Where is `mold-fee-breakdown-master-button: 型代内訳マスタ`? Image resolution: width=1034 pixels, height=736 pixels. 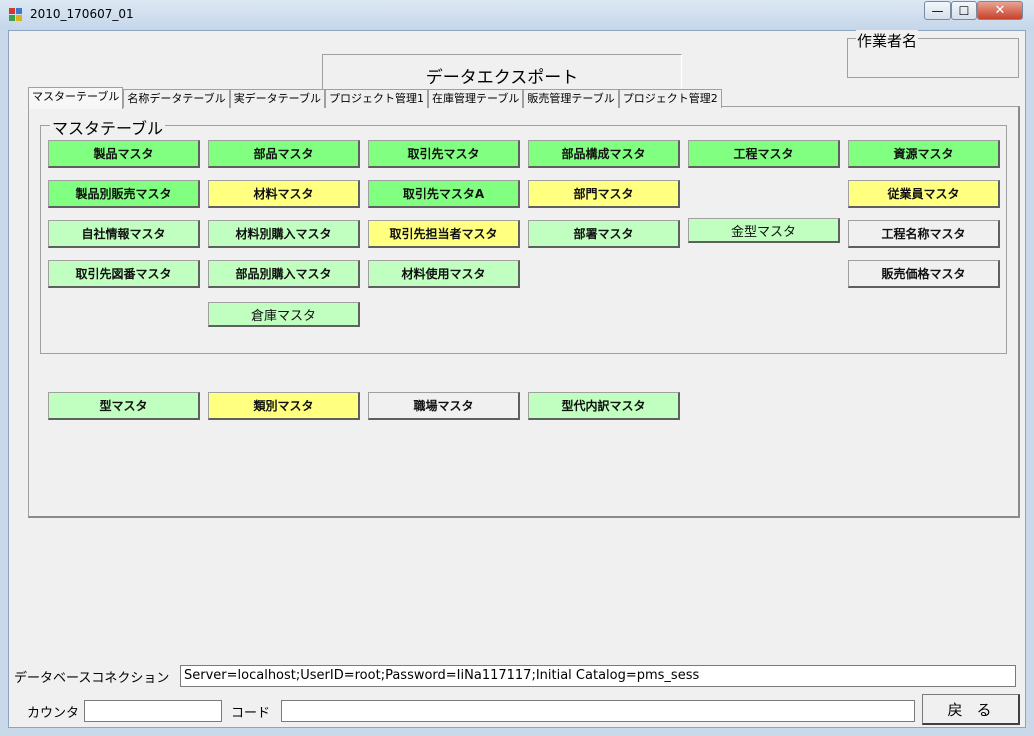
mold-fee-breakdown-master-button: 型代内訳マスタ is located at coordinates (604, 406).